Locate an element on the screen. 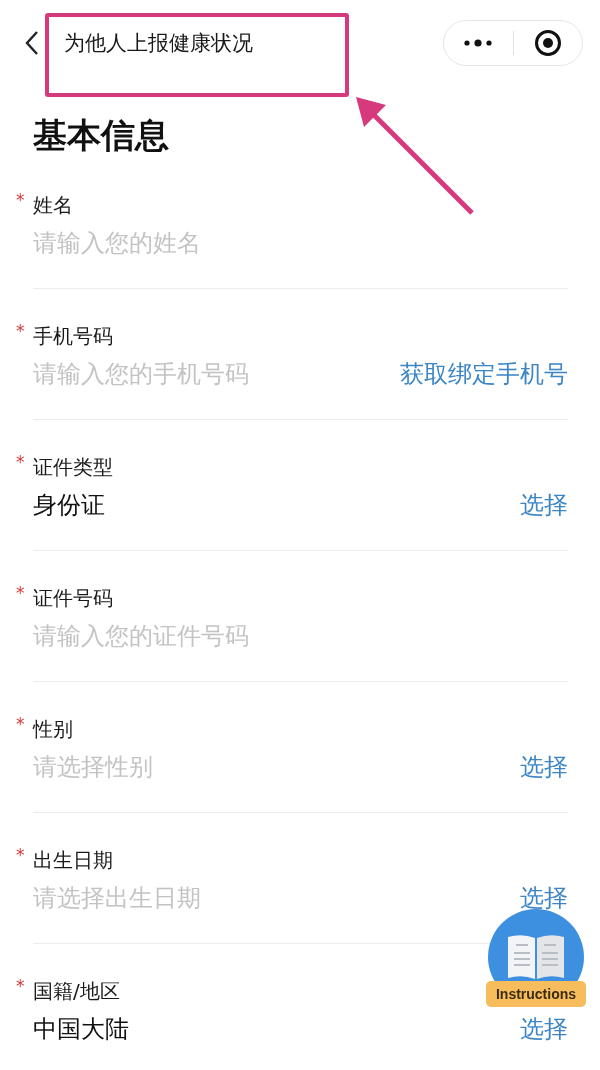 This screenshot has height=1070, width=600. field-label: 性别 is located at coordinates (53, 729).